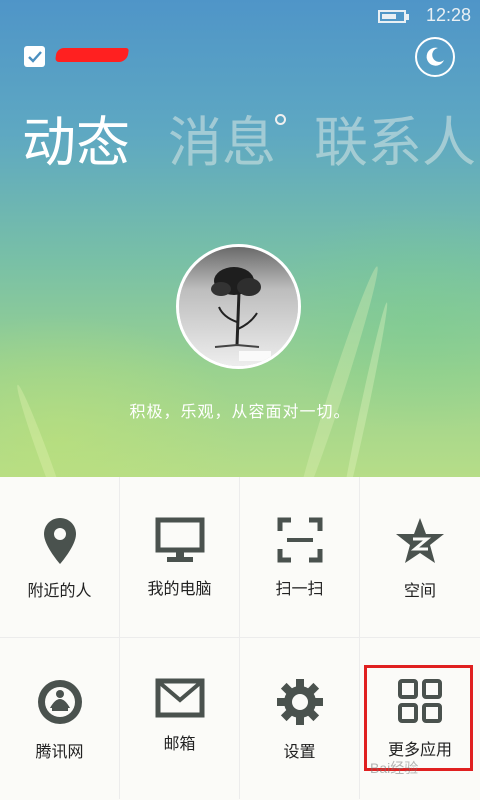 This screenshot has width=480, height=800. What do you see at coordinates (222, 142) in the screenshot?
I see `tab-messages-label: 消息` at bounding box center [222, 142].